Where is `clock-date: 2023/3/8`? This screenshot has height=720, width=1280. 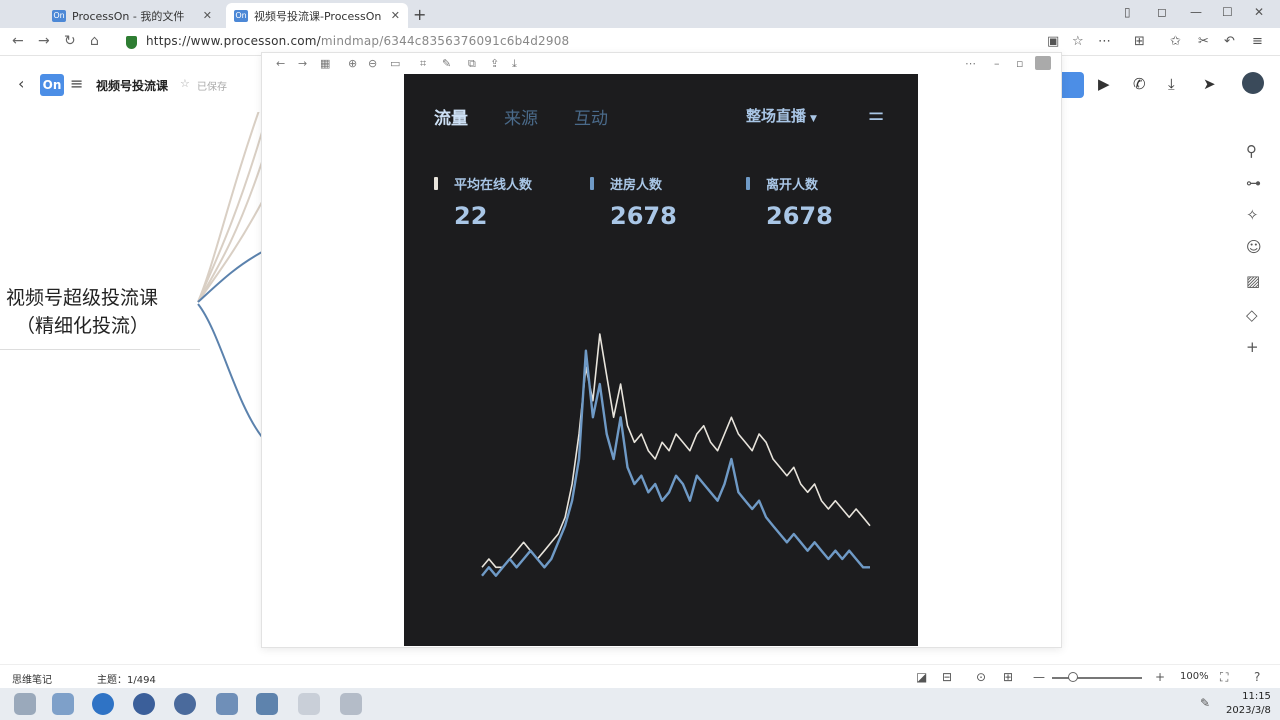
clock-date: 2023/3/8 is located at coordinates (1248, 710).